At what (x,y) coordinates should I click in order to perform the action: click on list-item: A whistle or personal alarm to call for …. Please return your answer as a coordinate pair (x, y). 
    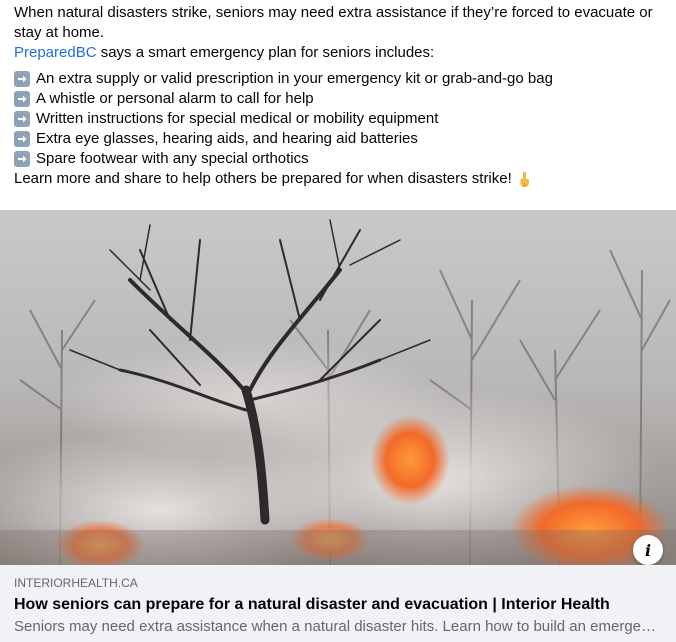
    Looking at the image, I should click on (339, 99).